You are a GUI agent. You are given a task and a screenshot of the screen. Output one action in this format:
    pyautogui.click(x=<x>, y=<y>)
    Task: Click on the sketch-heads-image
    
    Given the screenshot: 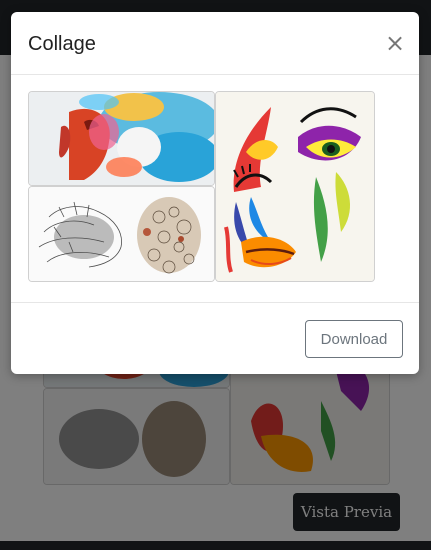 What is the action you would take?
    pyautogui.click(x=121, y=234)
    